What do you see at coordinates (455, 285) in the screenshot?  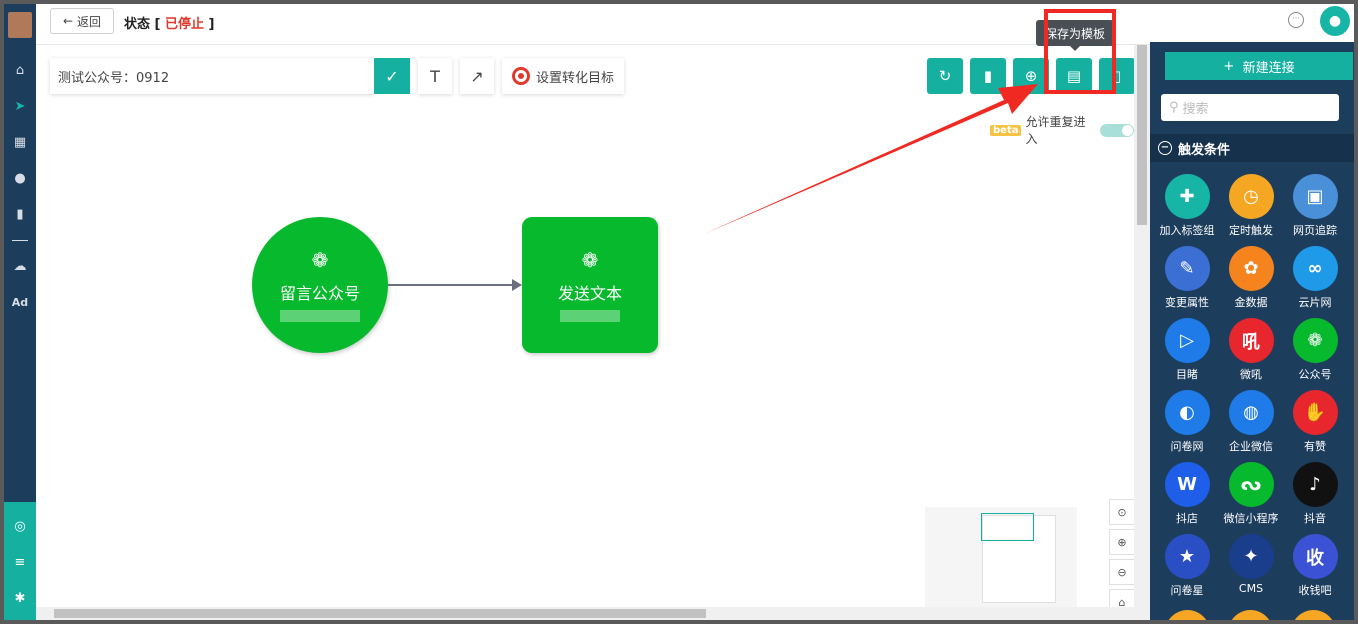 I see `flow-connector` at bounding box center [455, 285].